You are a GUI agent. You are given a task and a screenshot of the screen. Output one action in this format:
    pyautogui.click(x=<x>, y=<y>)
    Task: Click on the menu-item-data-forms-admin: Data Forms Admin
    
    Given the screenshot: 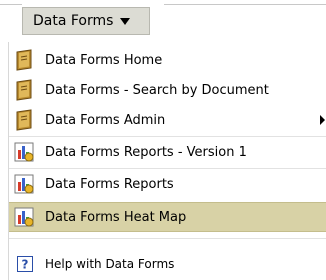 What is the action you would take?
    pyautogui.click(x=167, y=120)
    